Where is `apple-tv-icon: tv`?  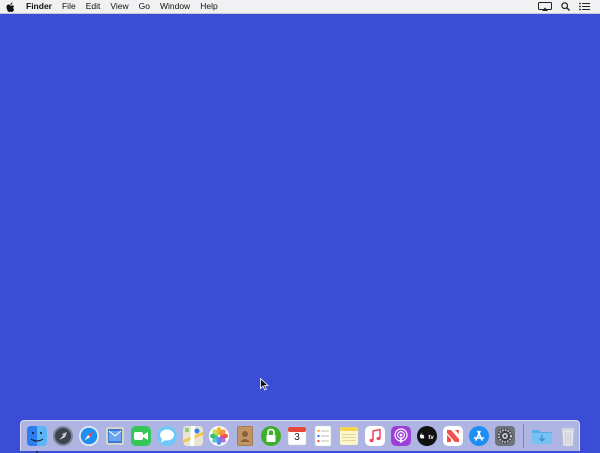 apple-tv-icon: tv is located at coordinates (427, 436).